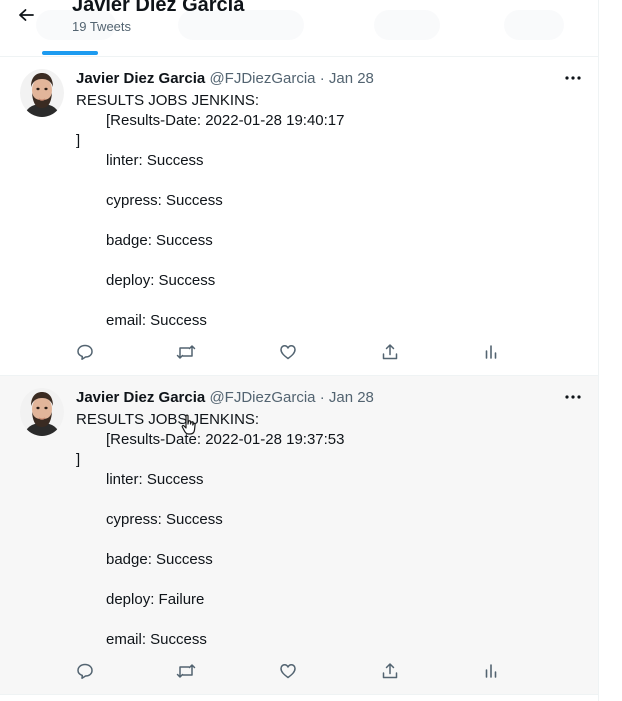  I want to click on tweet-text-line: [Results-Date: 2022-01-28 19:40:17, so click(225, 120).